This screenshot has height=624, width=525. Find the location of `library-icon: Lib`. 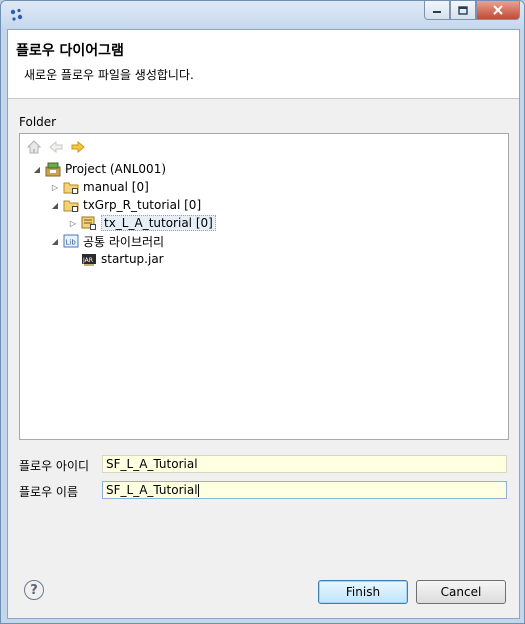

library-icon: Lib is located at coordinates (71, 241).